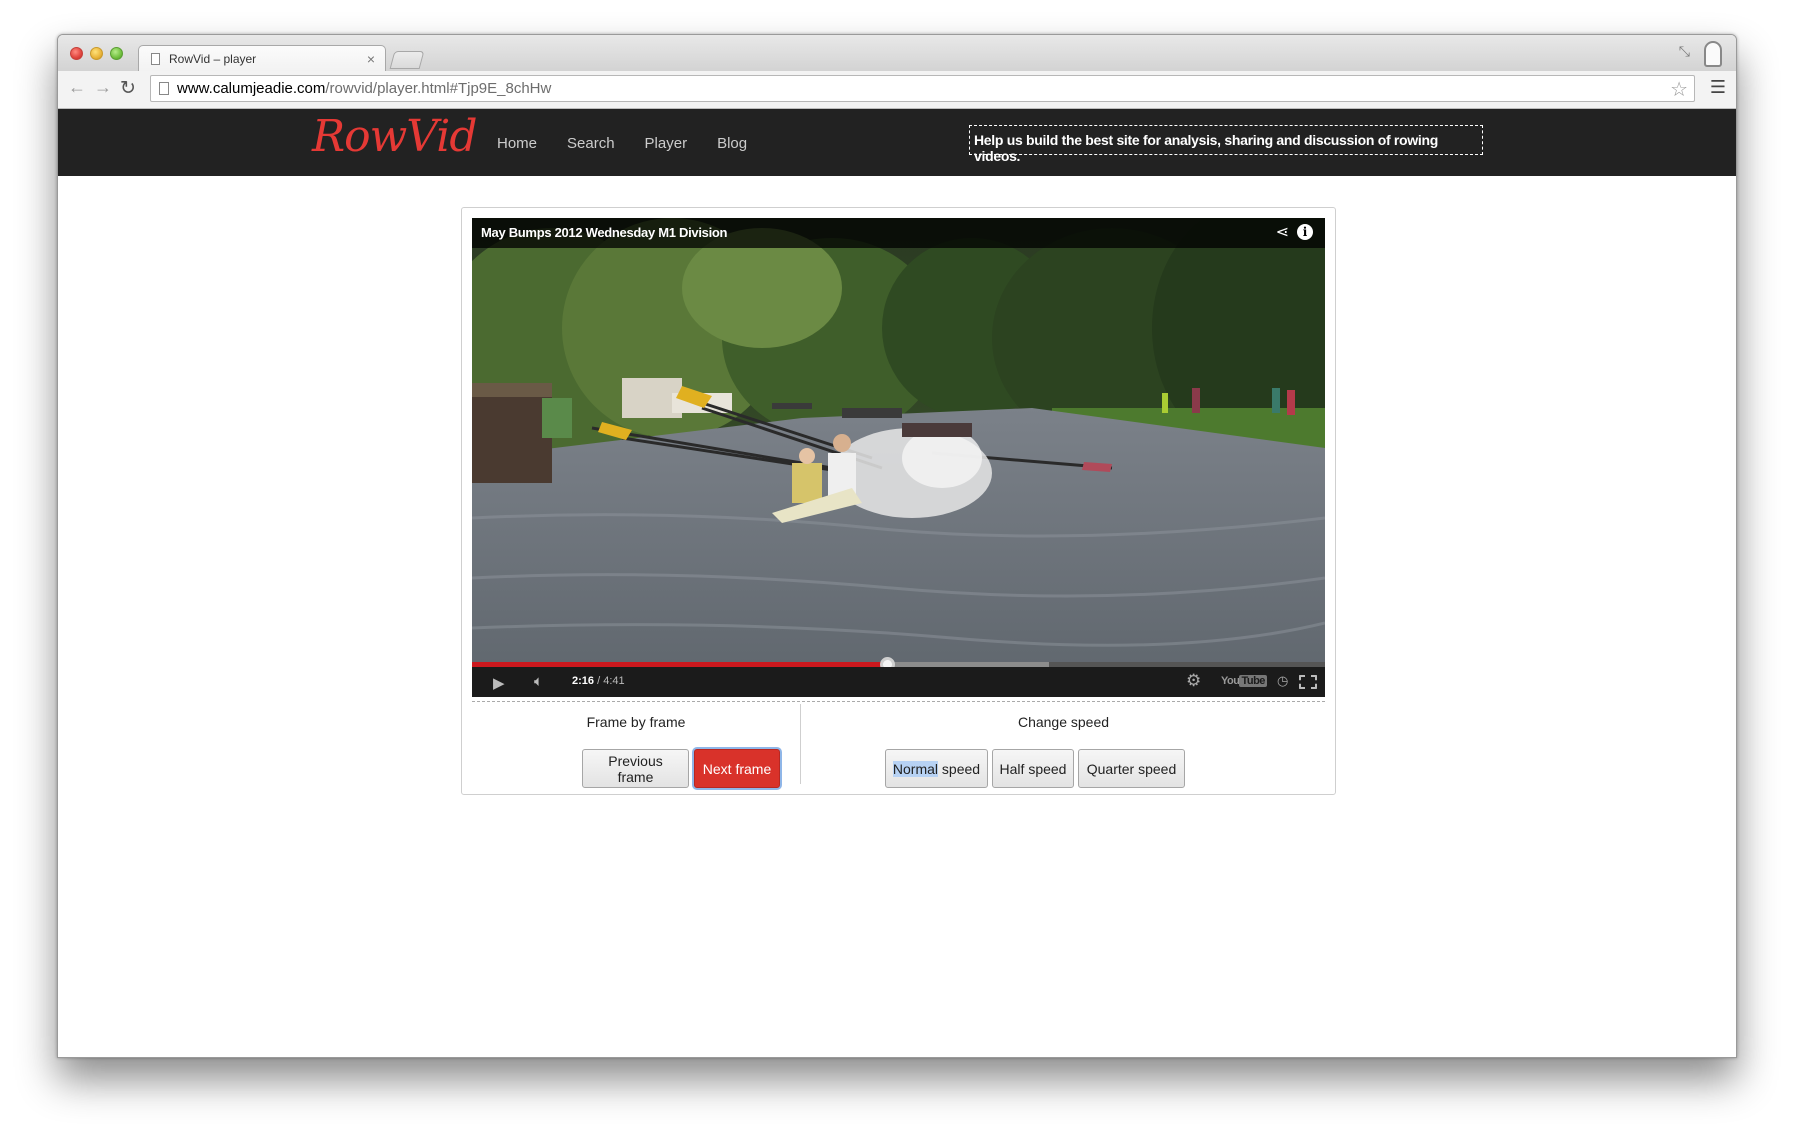 The height and width of the screenshot is (1138, 1794). Describe the element at coordinates (1193, 681) in the screenshot. I see `gear-icon: ⚙` at that location.